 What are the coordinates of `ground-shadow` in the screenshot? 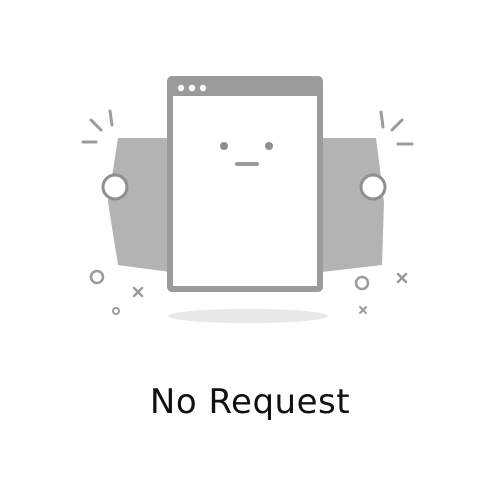 It's located at (248, 316).